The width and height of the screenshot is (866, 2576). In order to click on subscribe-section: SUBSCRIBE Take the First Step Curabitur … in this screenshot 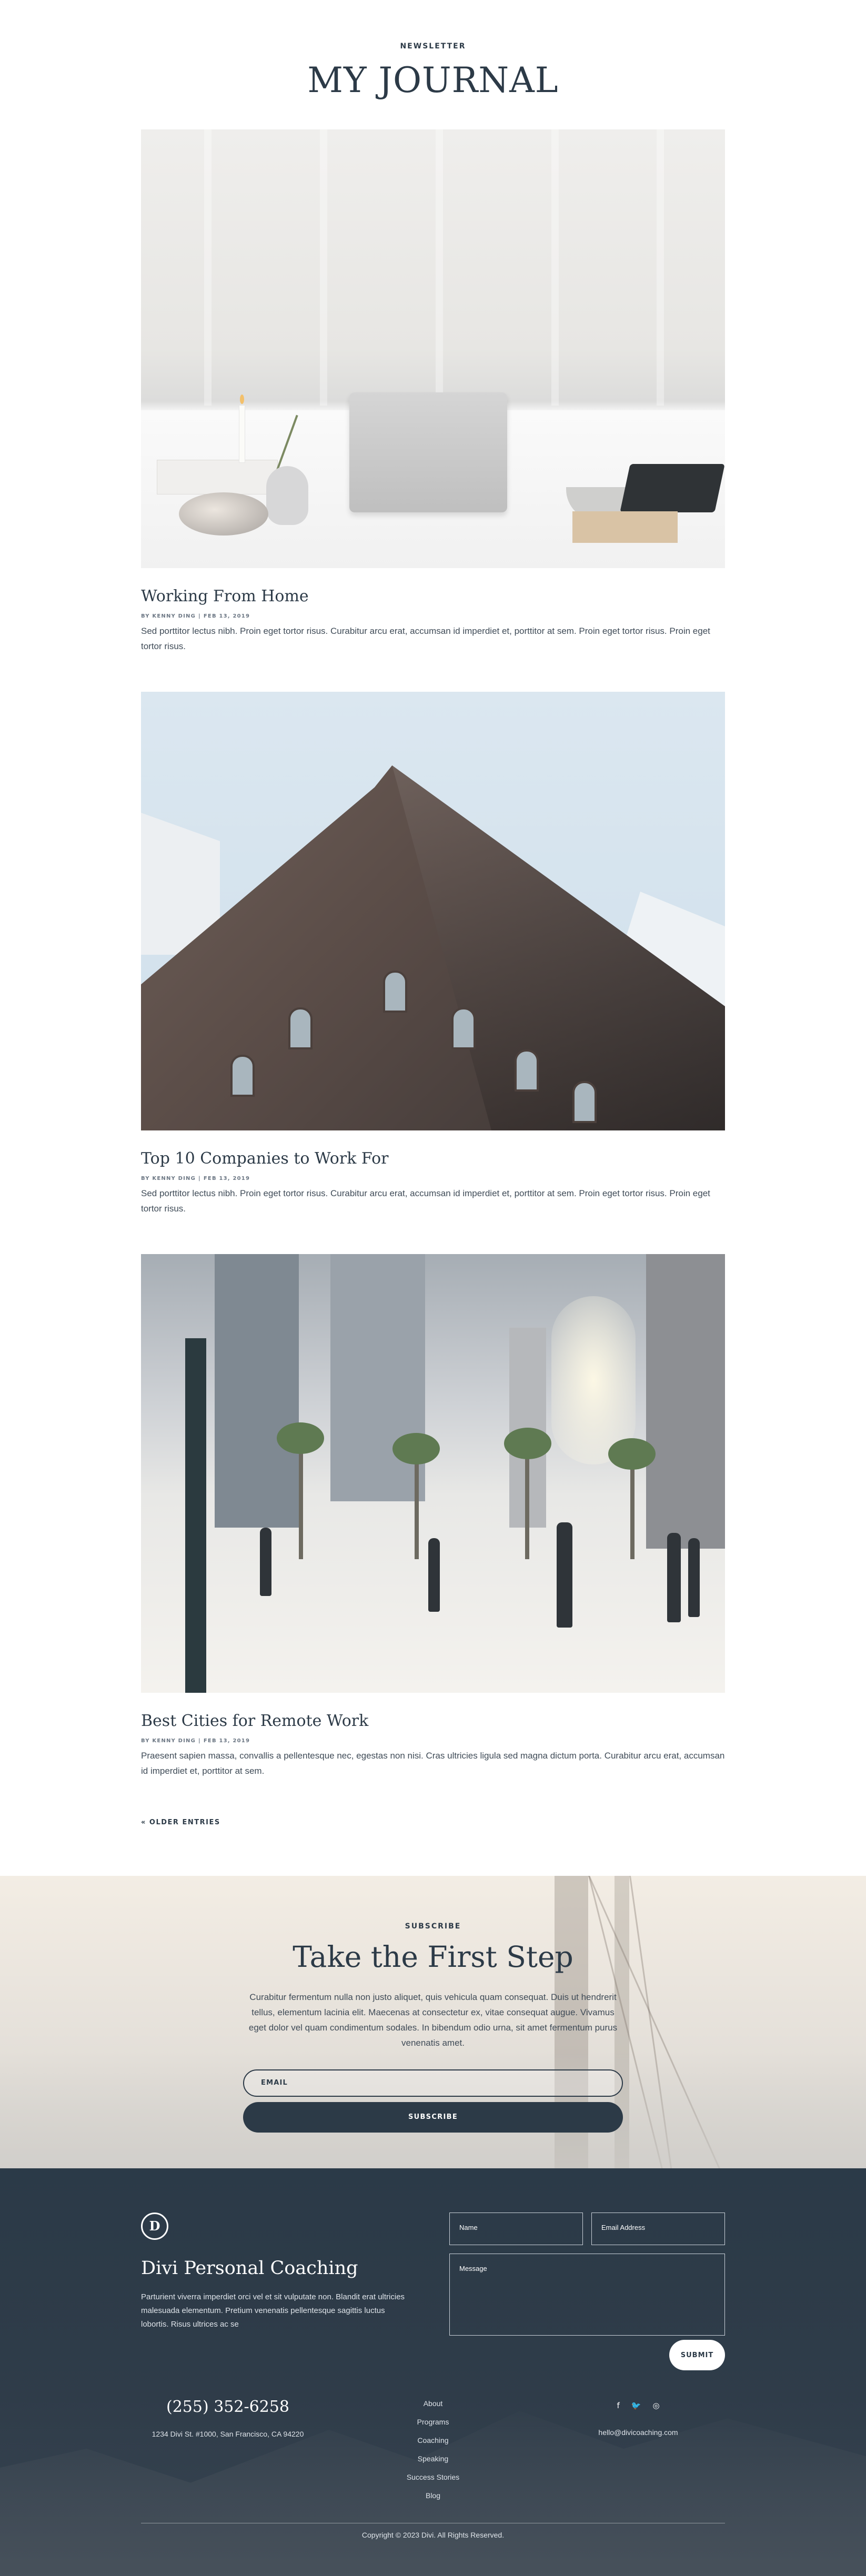, I will do `click(433, 2022)`.